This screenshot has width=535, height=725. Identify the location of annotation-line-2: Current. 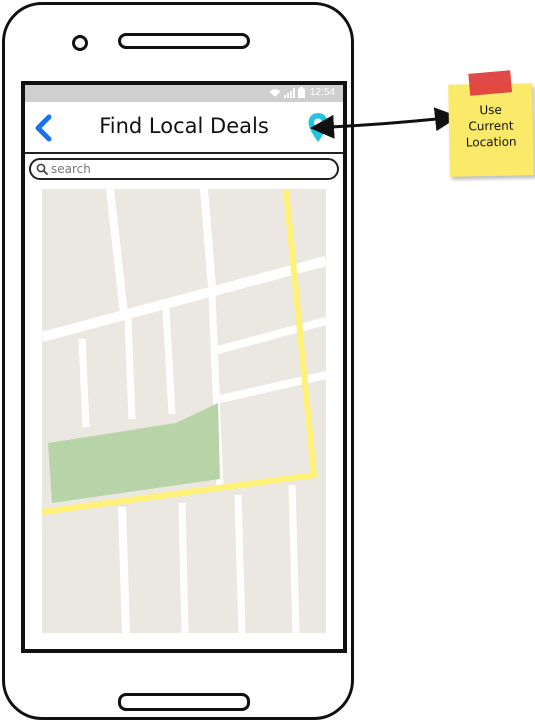
(491, 126).